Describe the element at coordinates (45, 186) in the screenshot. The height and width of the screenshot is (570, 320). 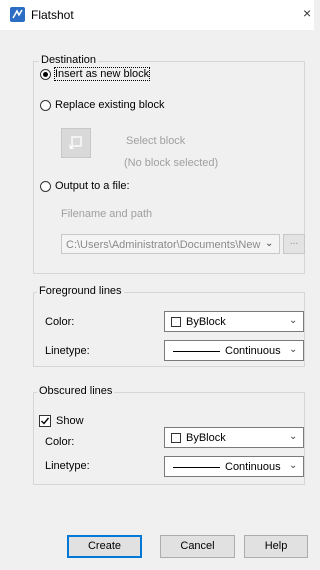
I see `output-to-file-radio` at that location.